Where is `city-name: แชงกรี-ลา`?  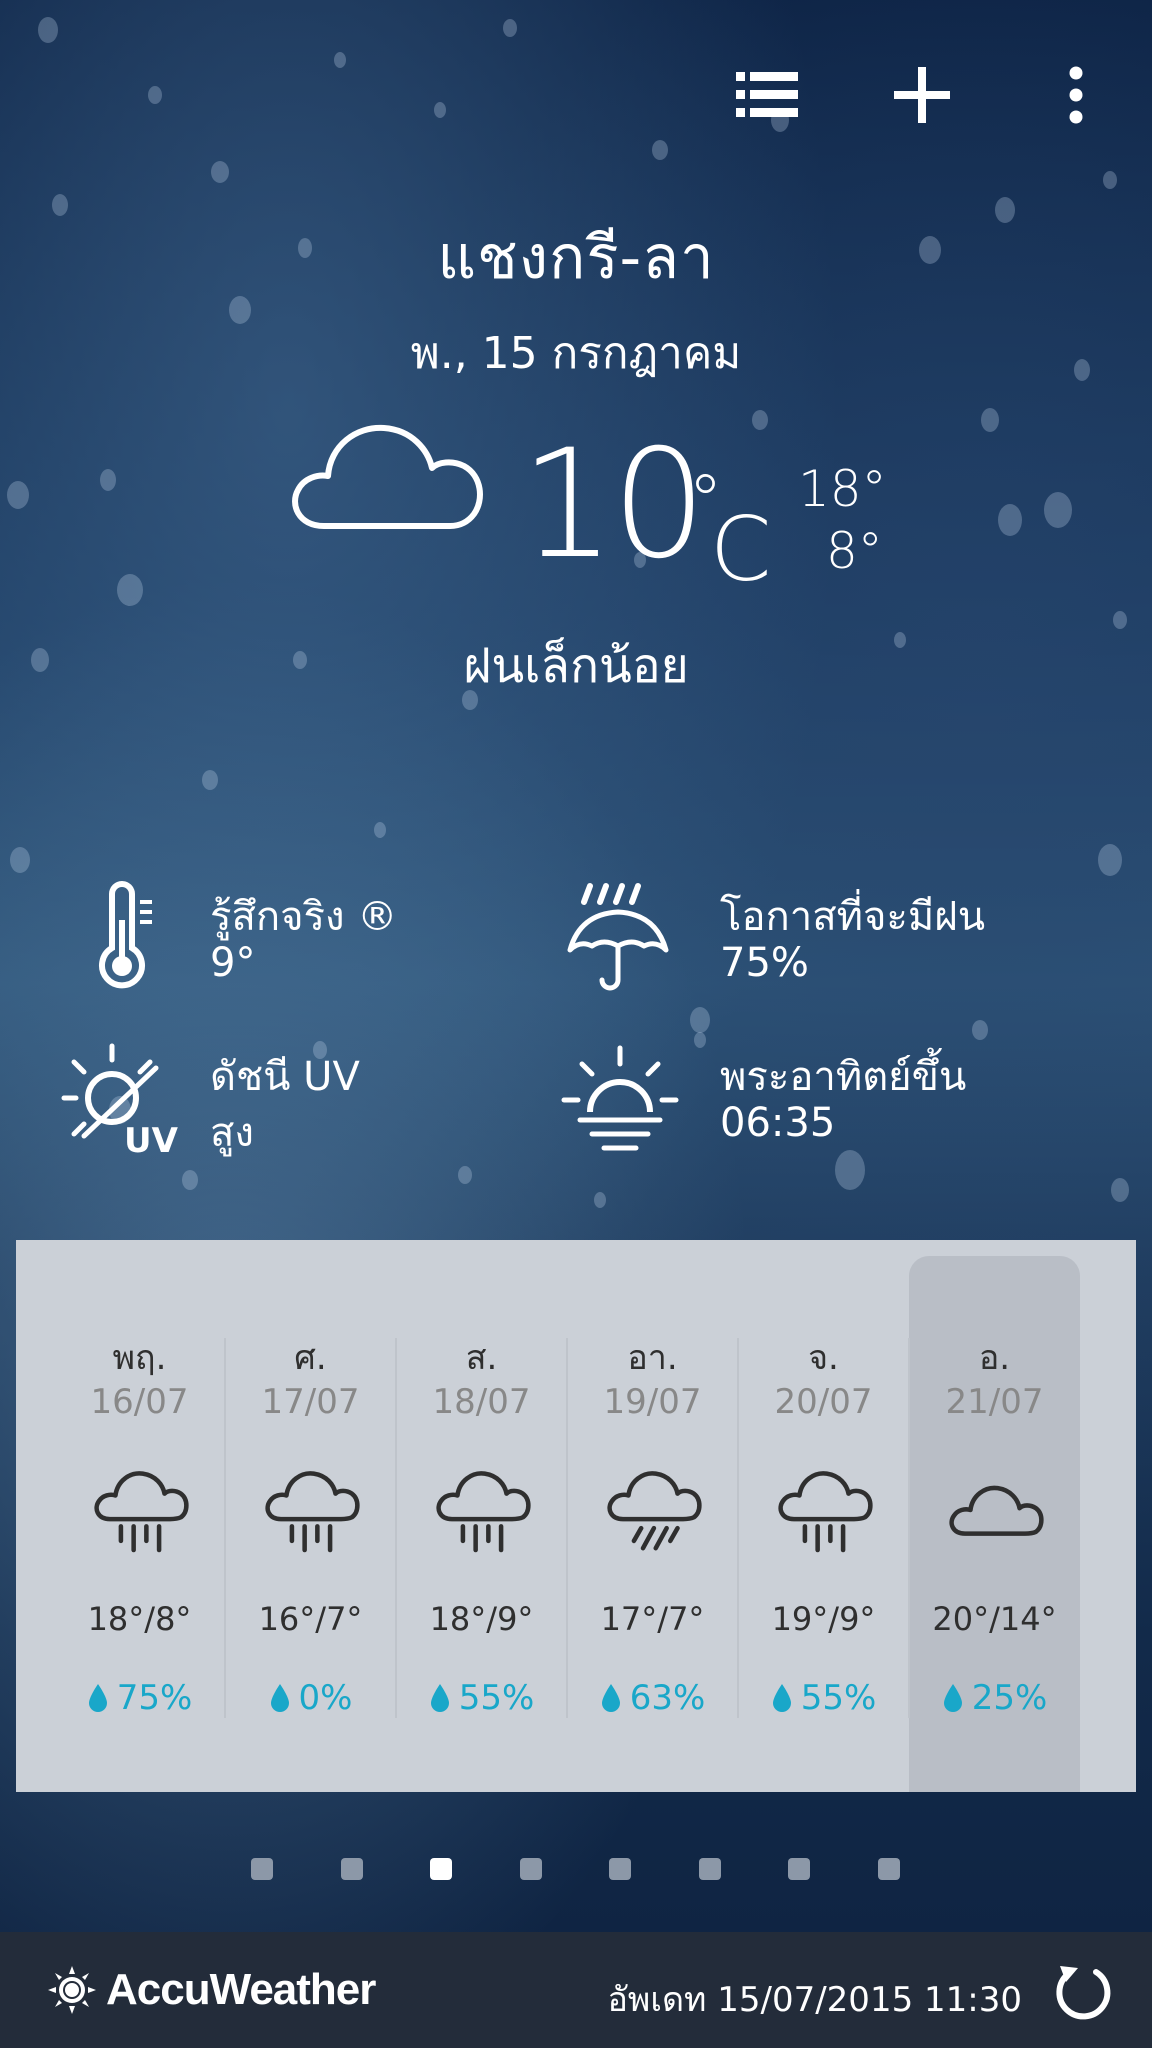
city-name: แชงกรี-ลา is located at coordinates (576, 258).